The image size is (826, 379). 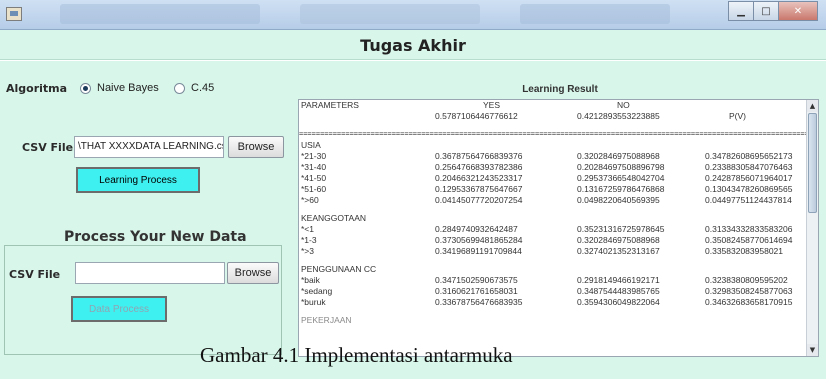 What do you see at coordinates (317, 291) in the screenshot?
I see `param-cell: *sedang` at bounding box center [317, 291].